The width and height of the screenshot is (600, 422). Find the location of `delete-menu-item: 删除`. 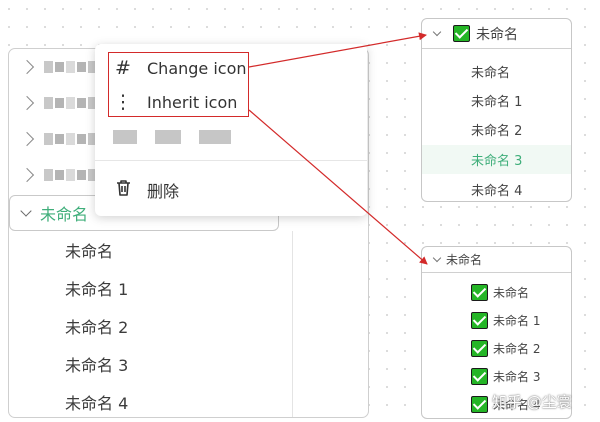

delete-menu-item: 删除 is located at coordinates (231, 190).